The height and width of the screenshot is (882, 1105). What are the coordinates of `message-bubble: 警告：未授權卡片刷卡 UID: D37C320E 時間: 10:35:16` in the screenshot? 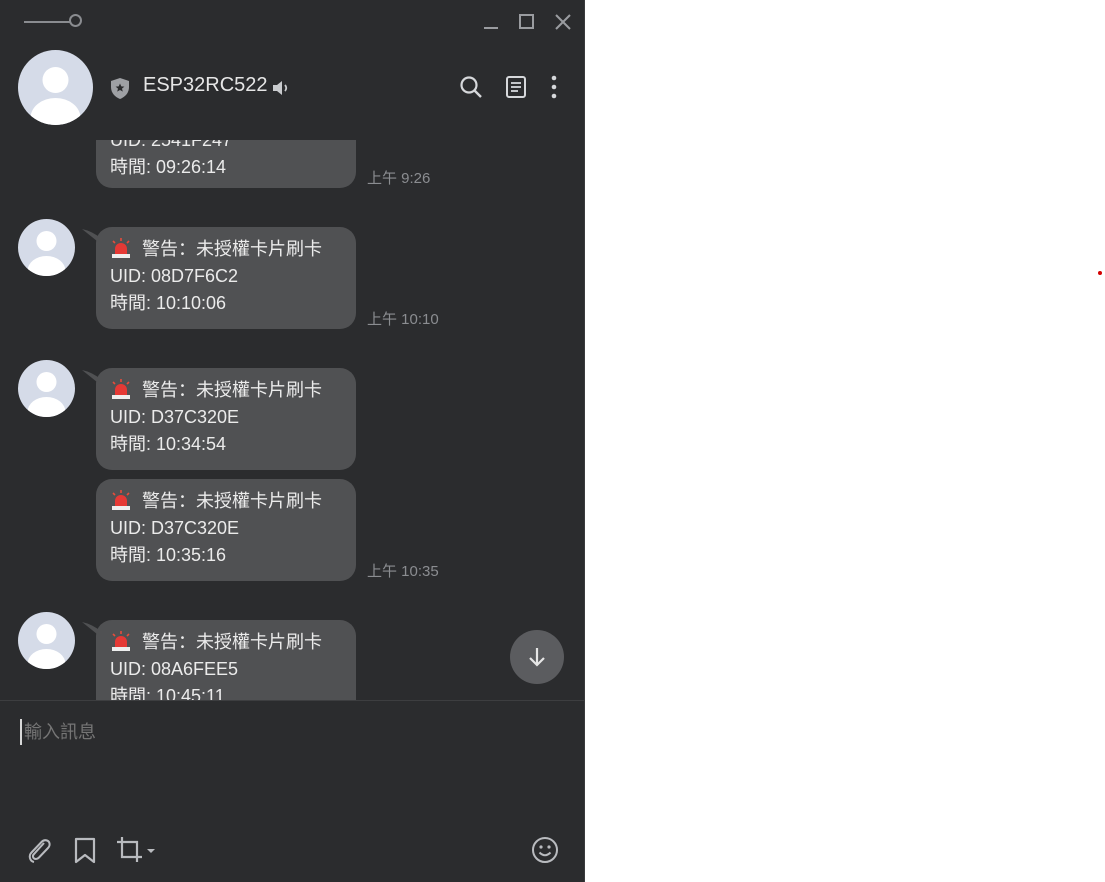 It's located at (226, 530).